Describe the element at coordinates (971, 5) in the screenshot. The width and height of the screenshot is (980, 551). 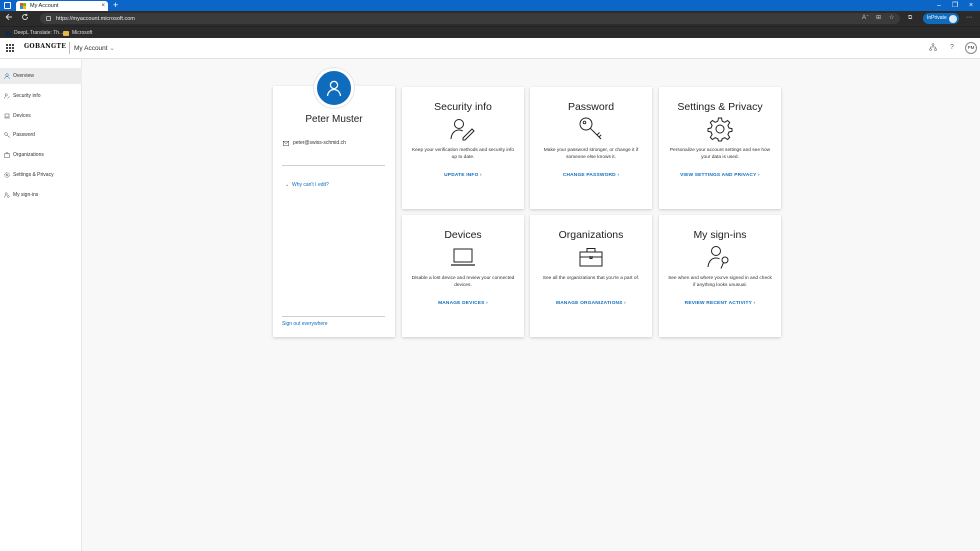
I see `close-window-button: ×` at that location.